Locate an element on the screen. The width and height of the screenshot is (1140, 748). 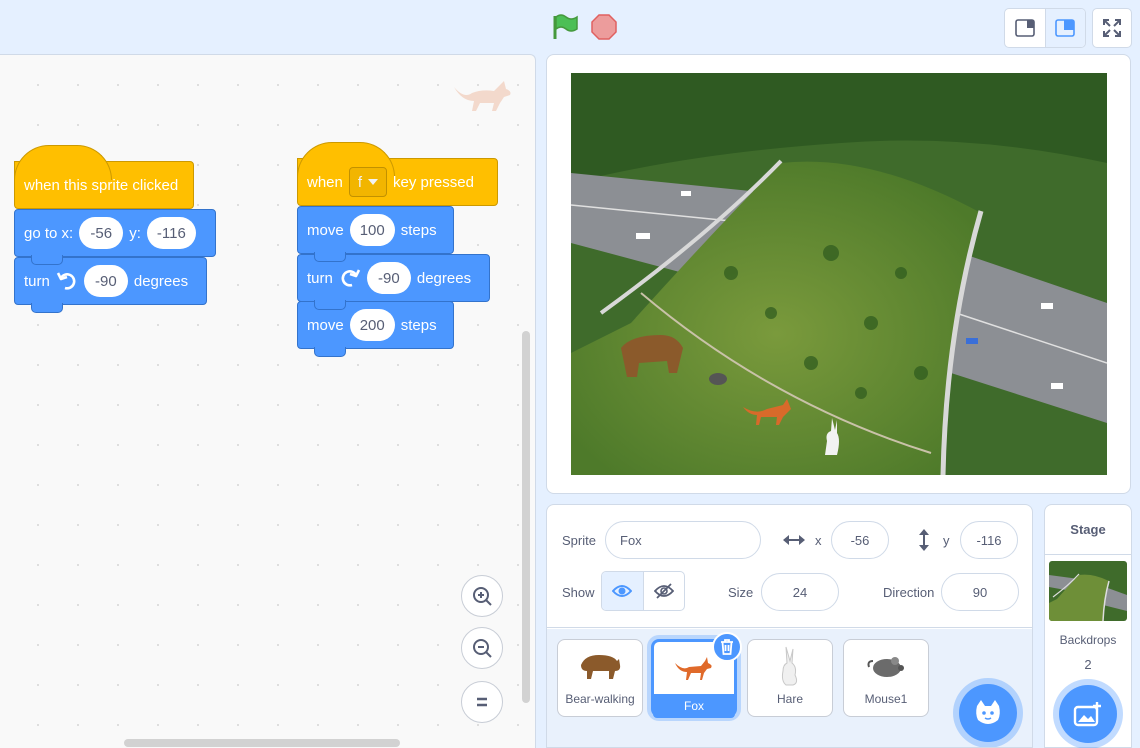
stage-selector: Stage Backdrops 2 is located at coordinates (1088, 626).